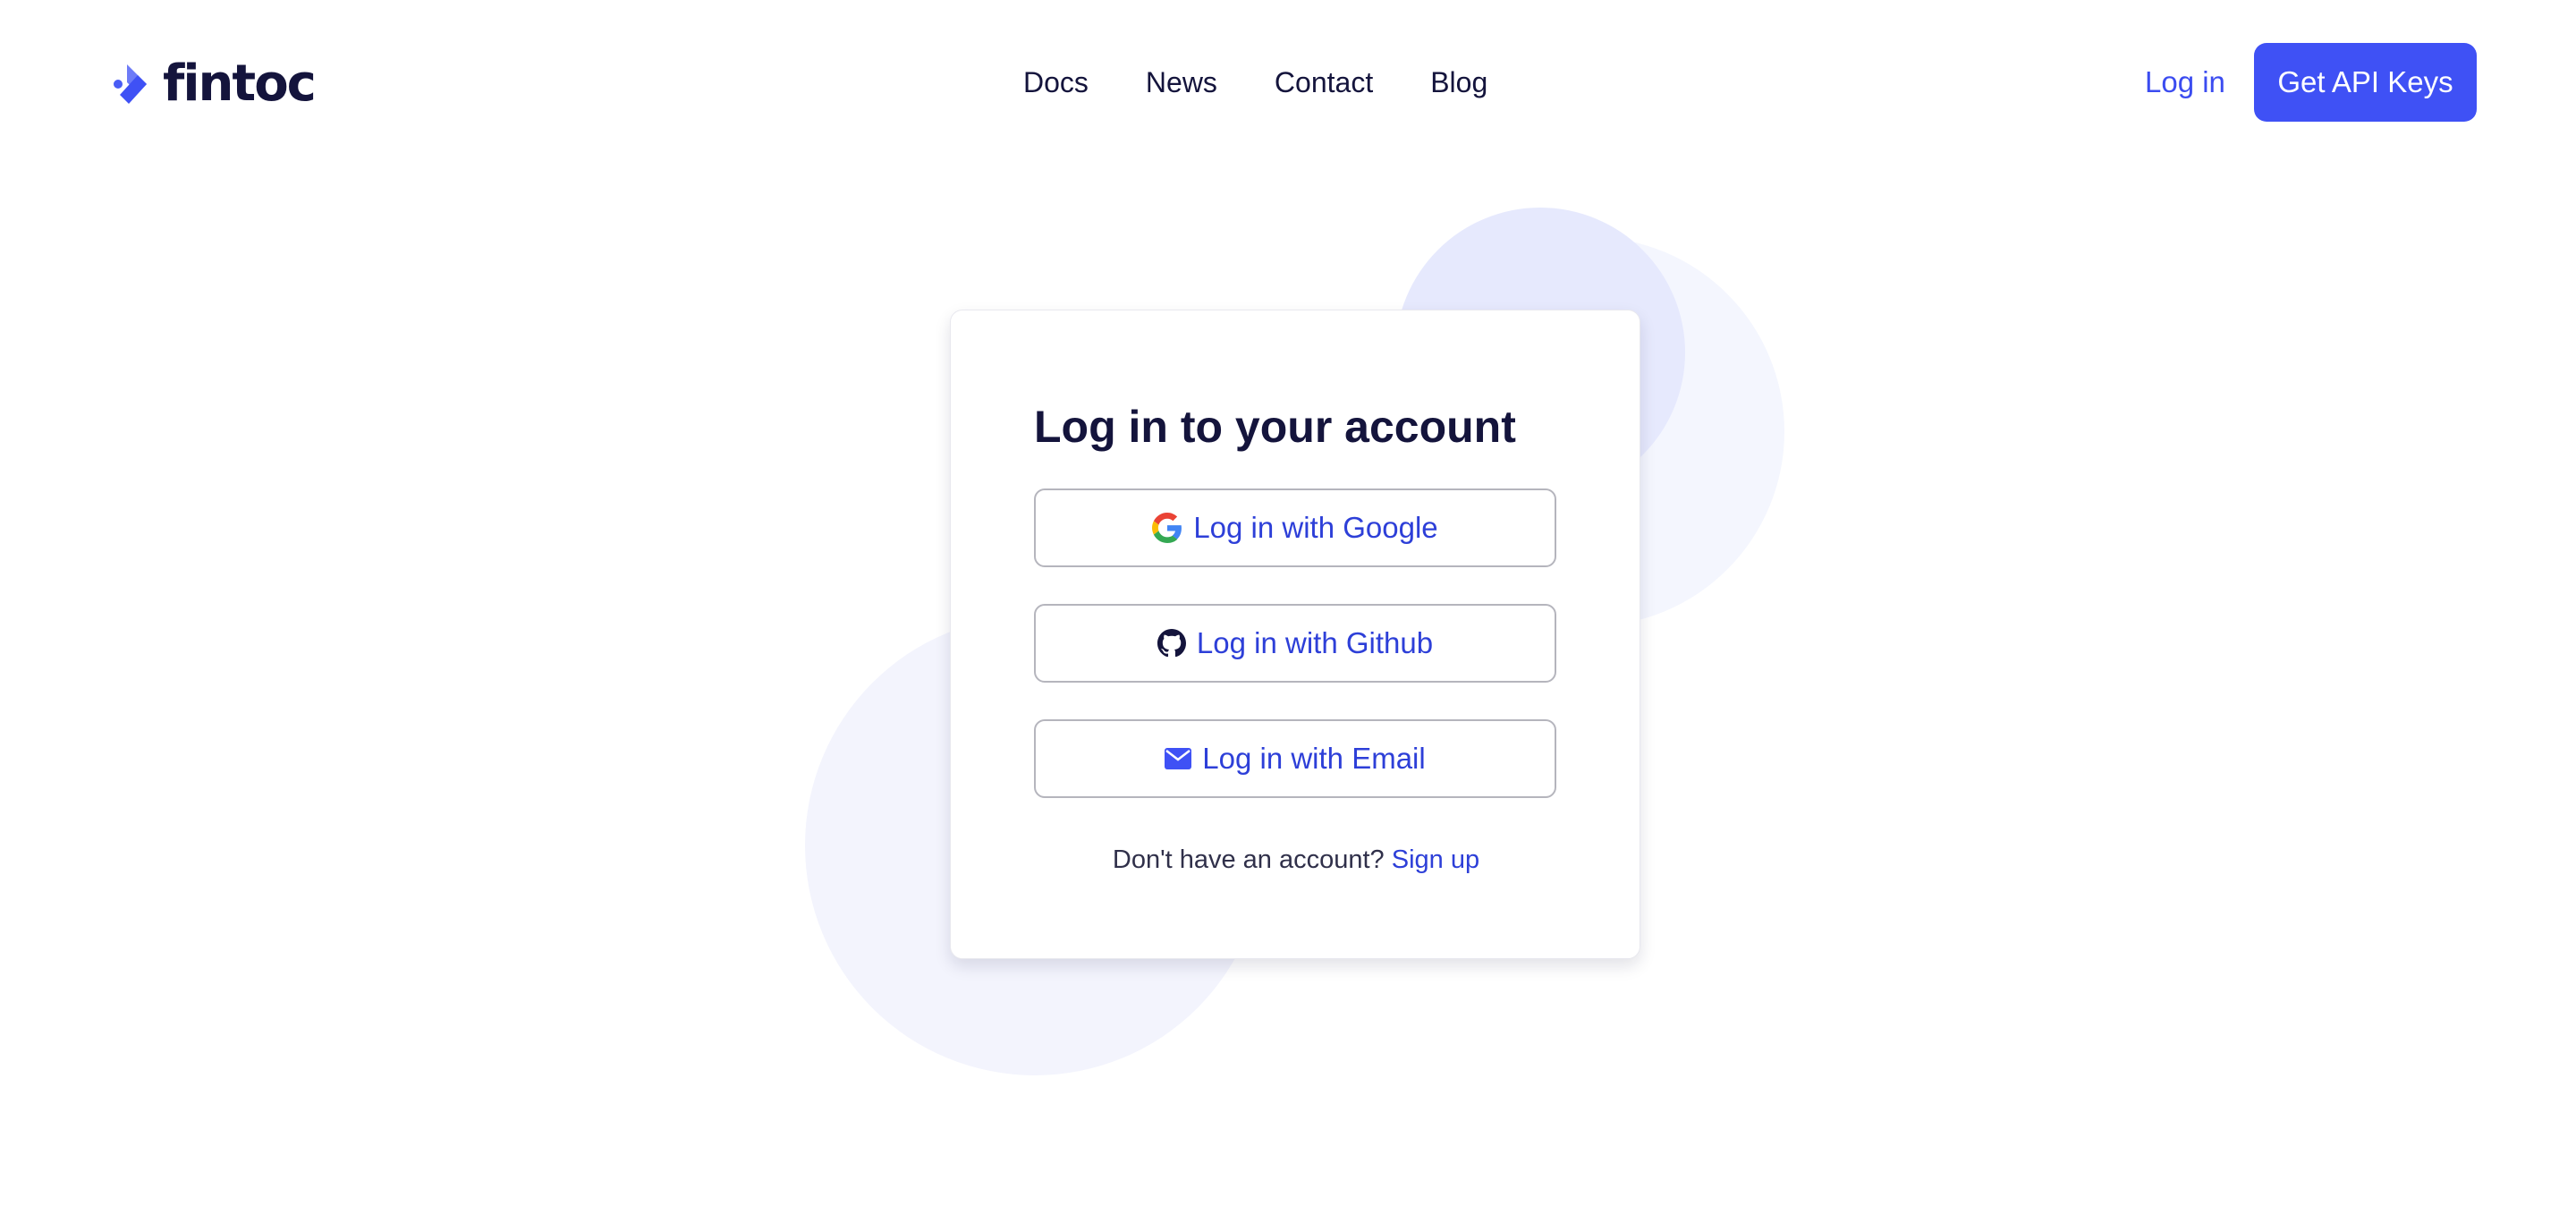  I want to click on github-icon, so click(1171, 643).